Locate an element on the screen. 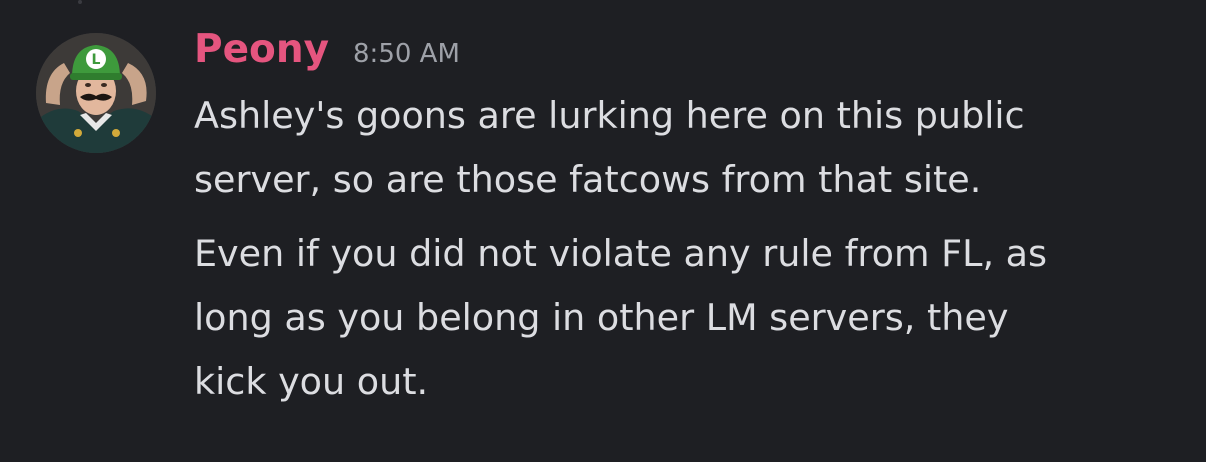 Image resolution: width=1206 pixels, height=462 pixels. author-name: Peony is located at coordinates (261, 50).